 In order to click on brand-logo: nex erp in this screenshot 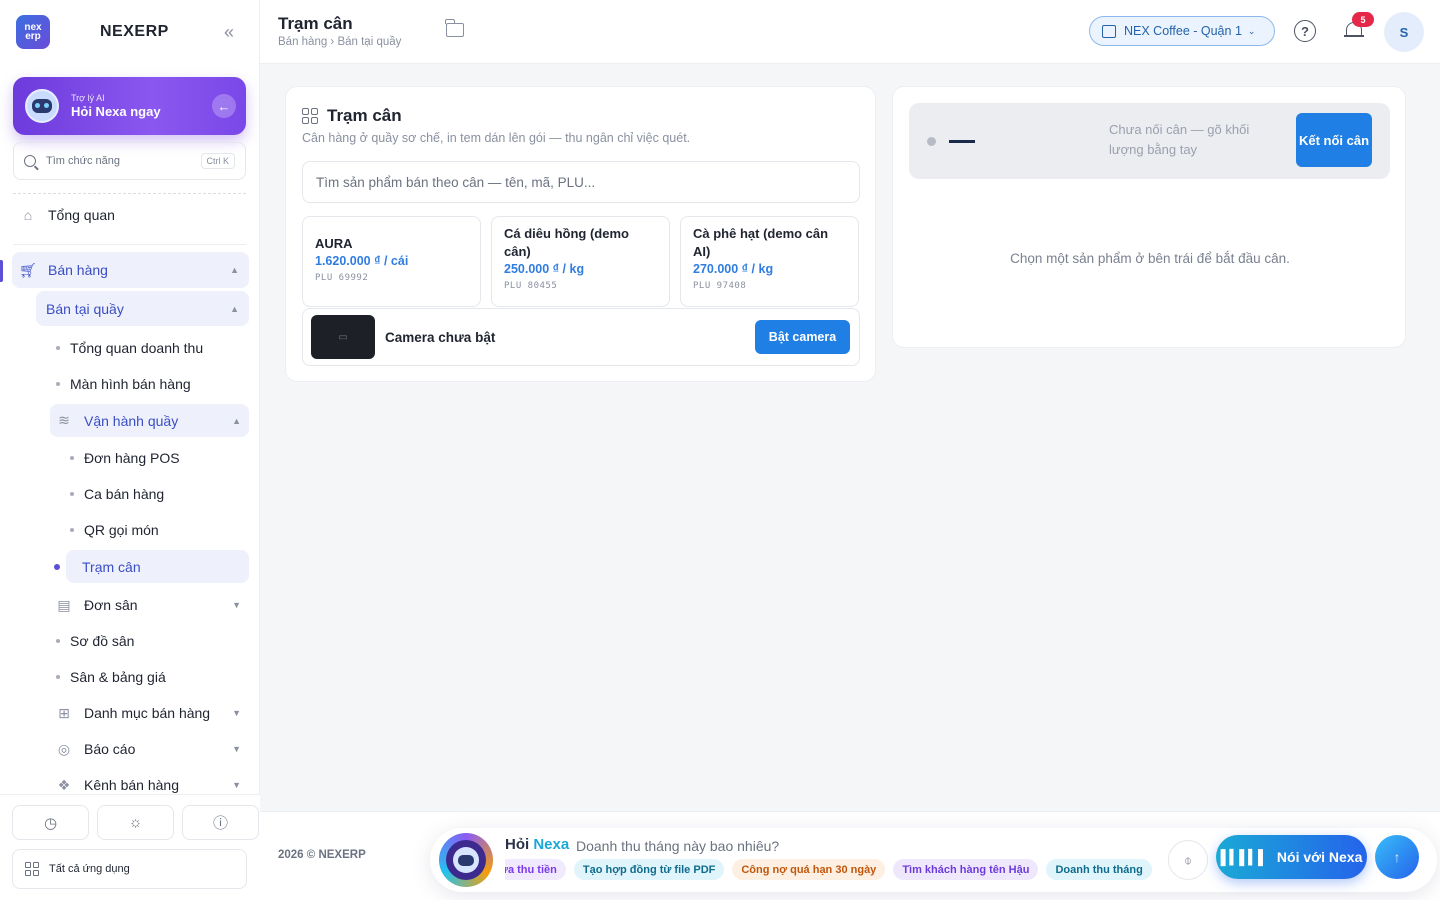, I will do `click(33, 32)`.